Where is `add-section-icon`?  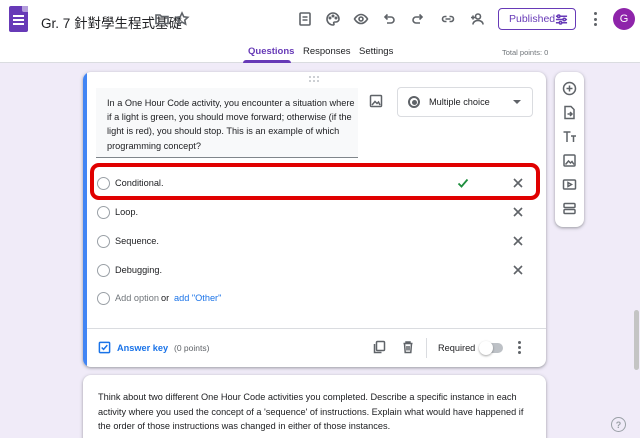 add-section-icon is located at coordinates (569, 208).